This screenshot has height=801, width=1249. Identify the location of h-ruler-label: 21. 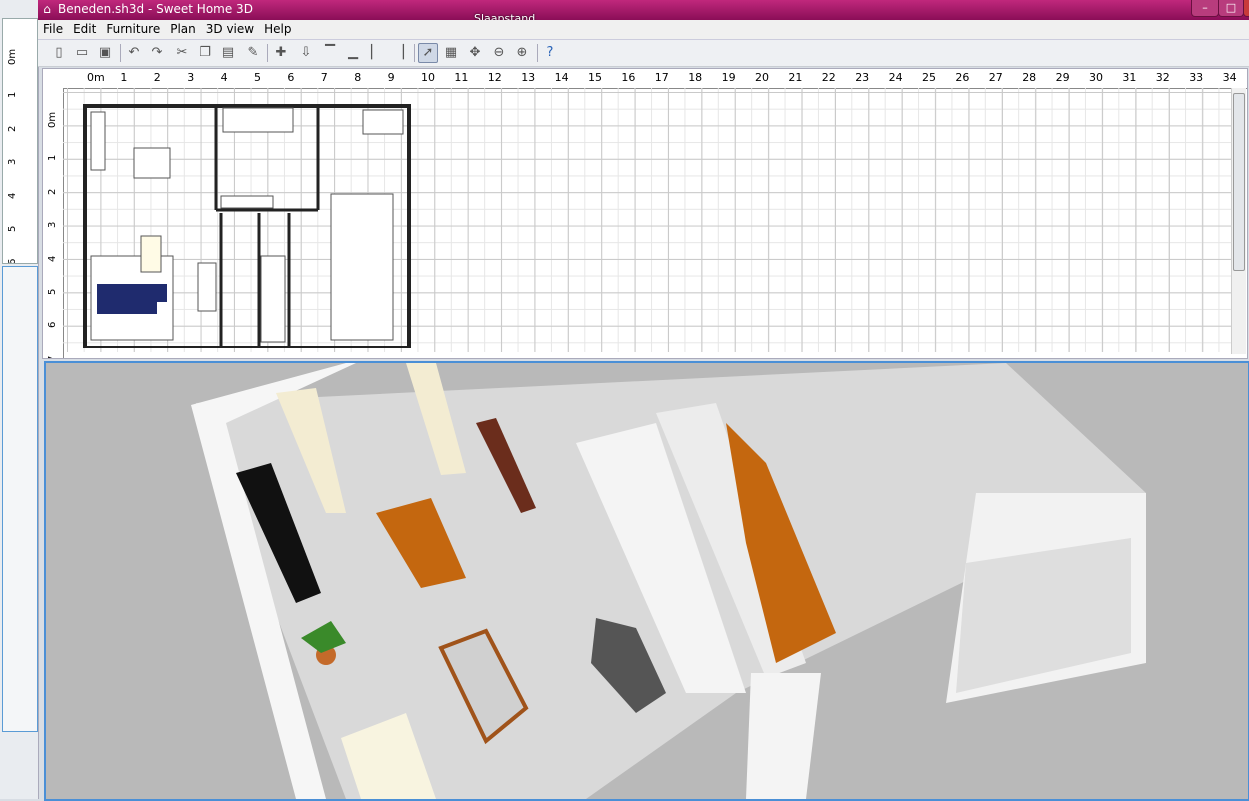
(795, 77).